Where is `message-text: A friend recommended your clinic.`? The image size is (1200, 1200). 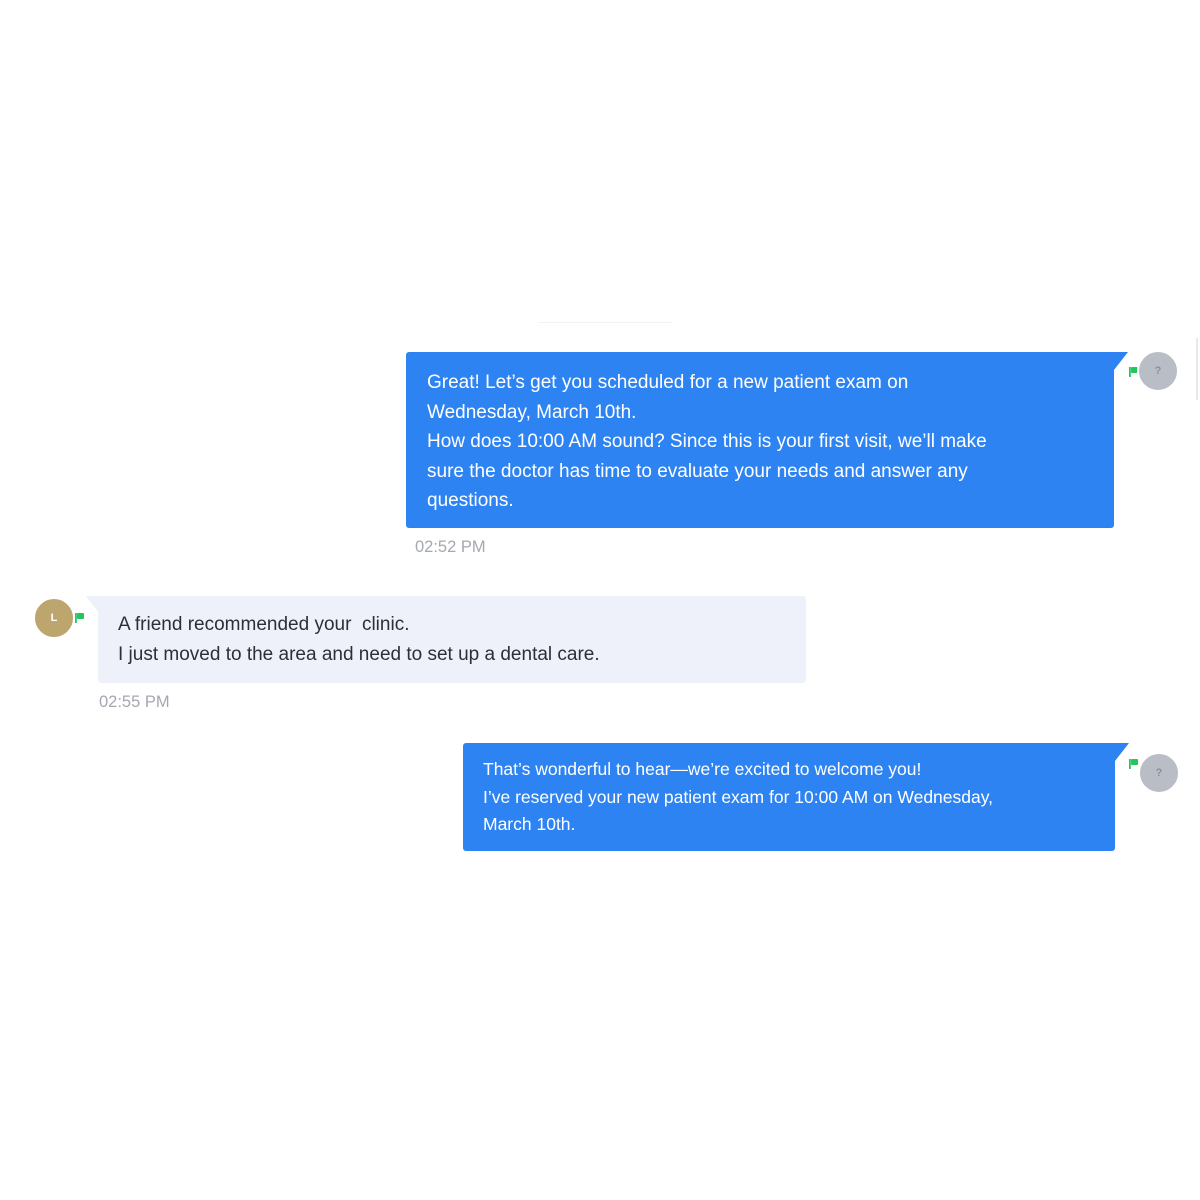 message-text: A friend recommended your clinic. is located at coordinates (264, 624).